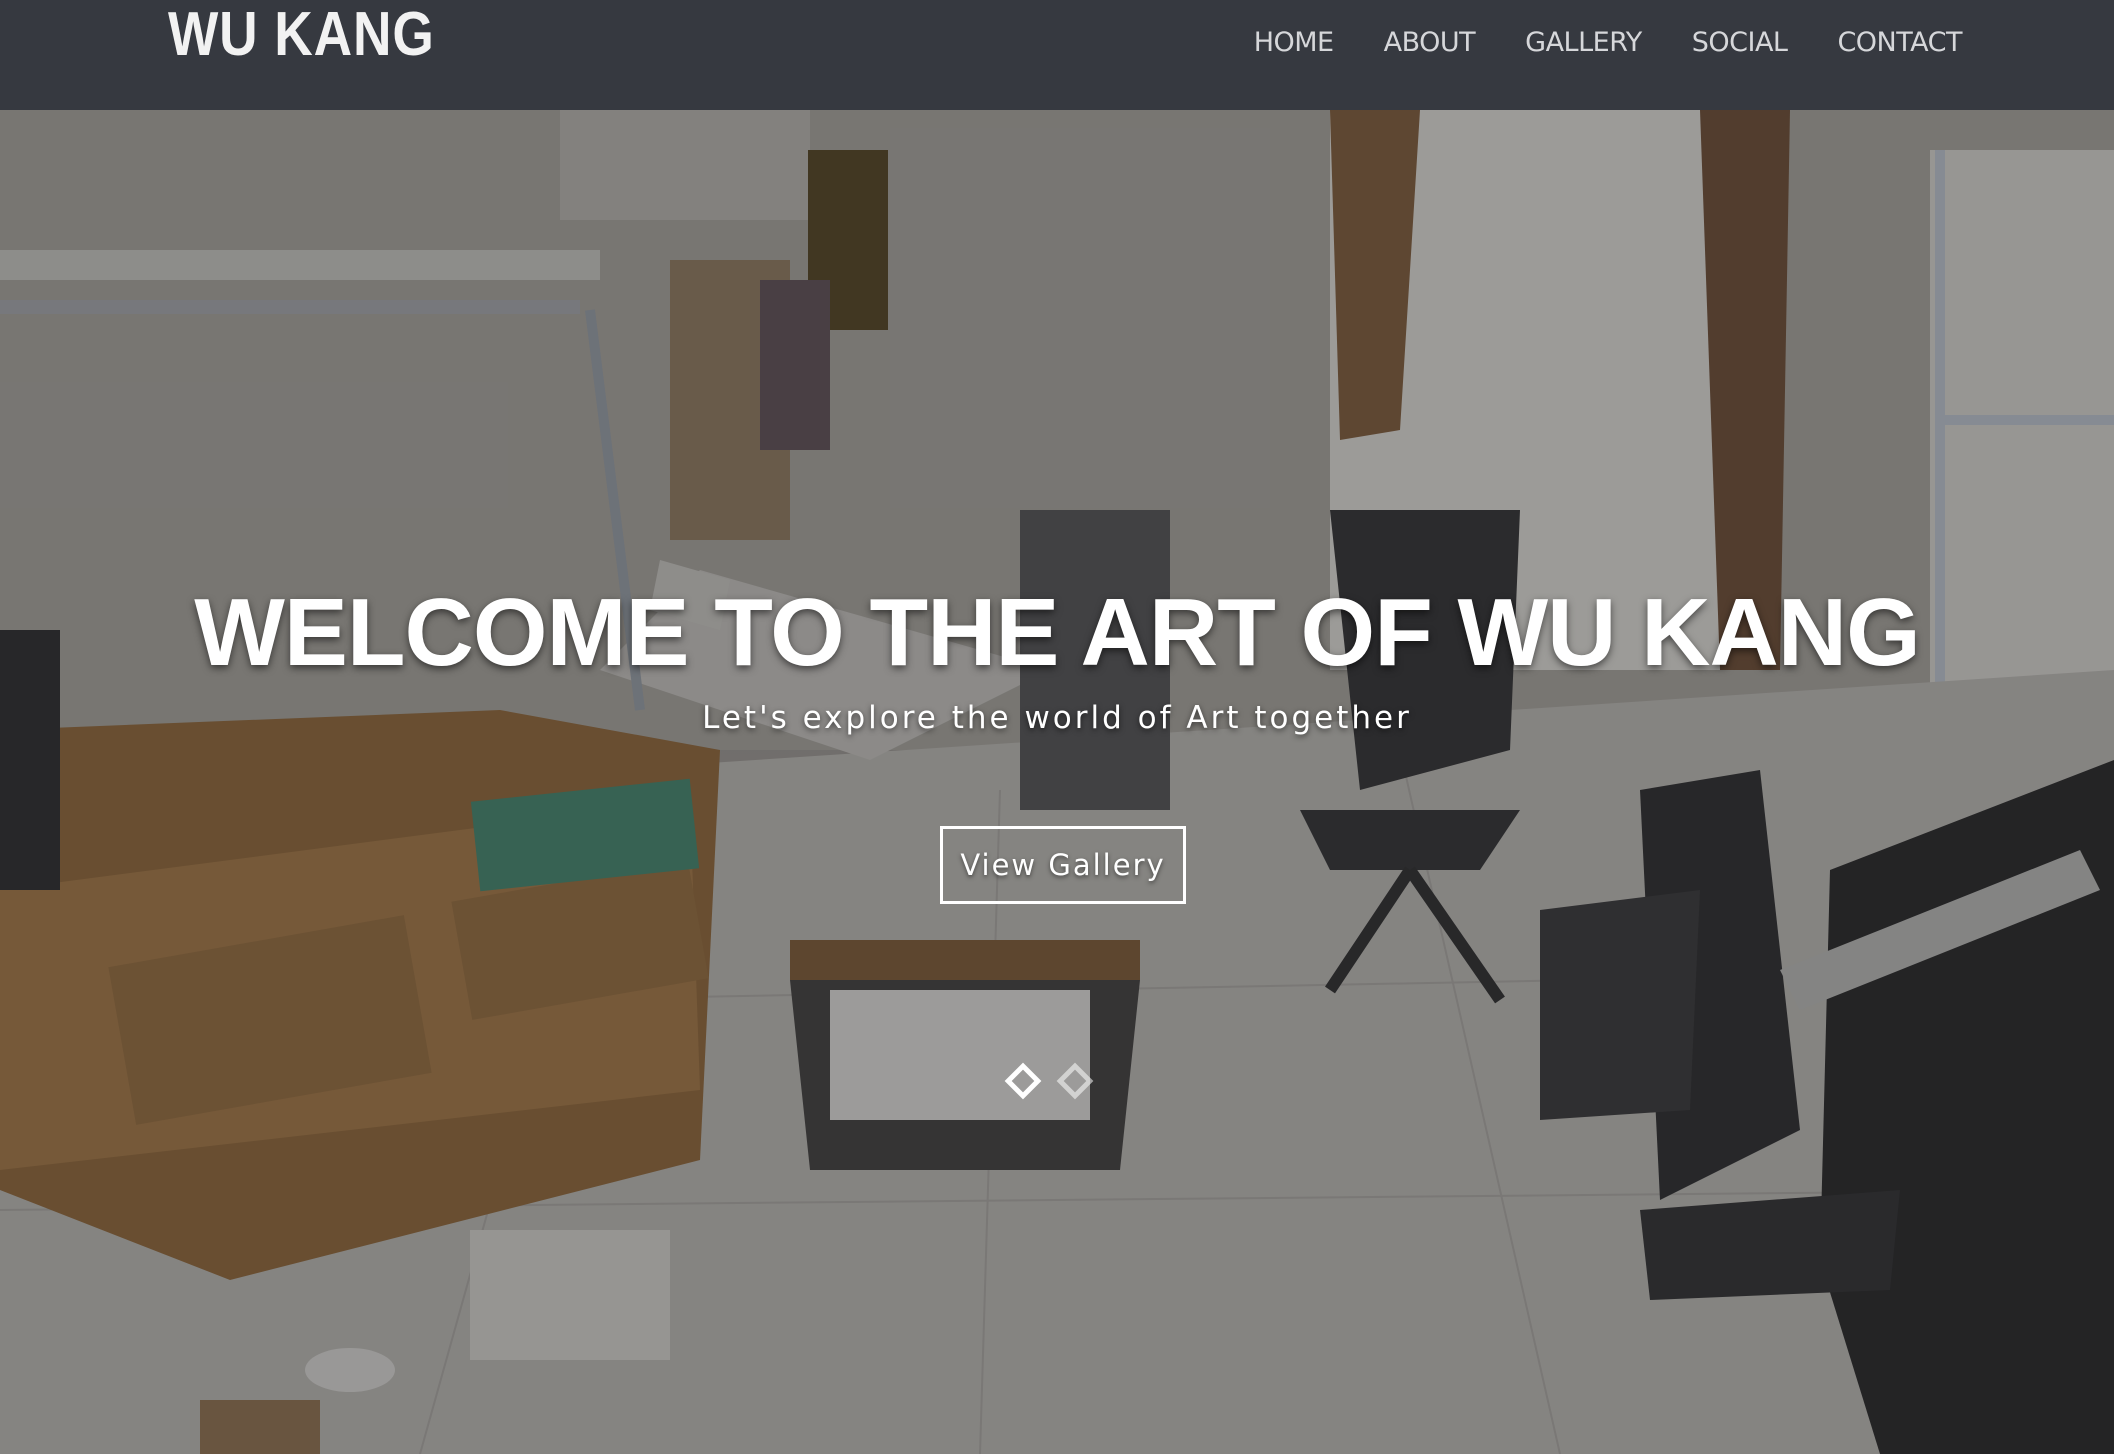 Image resolution: width=2114 pixels, height=1454 pixels. Describe the element at coordinates (1583, 43) in the screenshot. I see `nav-gallery-link: GALLERY` at that location.